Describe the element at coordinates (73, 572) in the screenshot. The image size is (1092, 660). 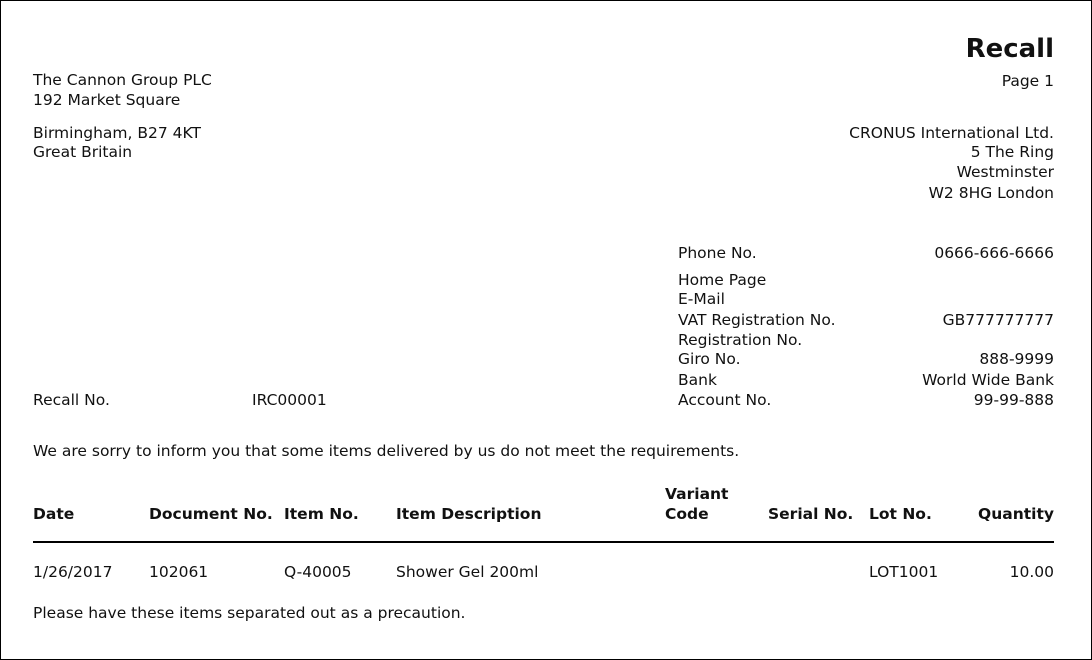
I see `cell-date: 1/26/2017` at that location.